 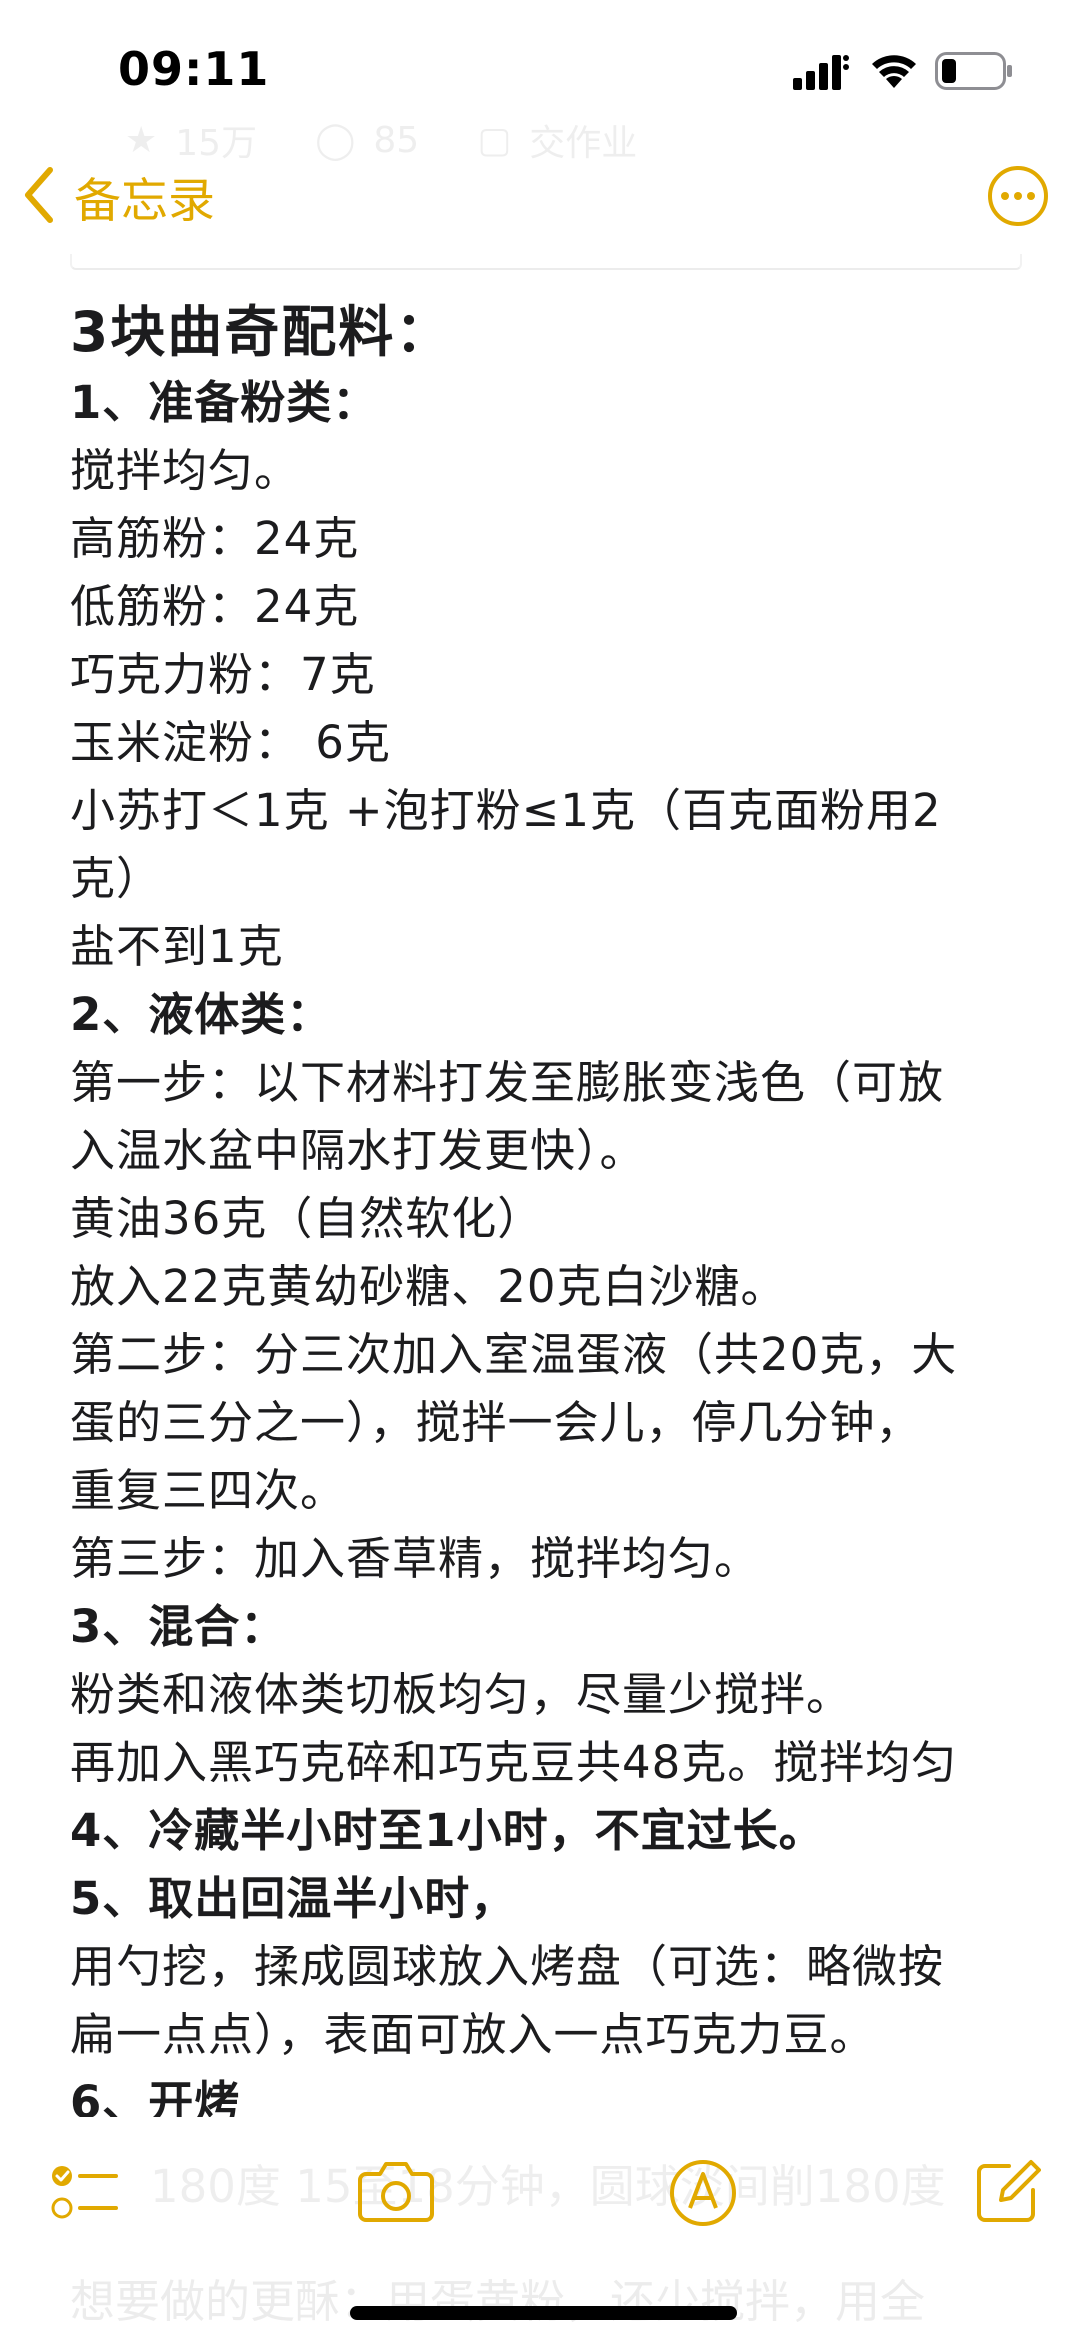 I want to click on note-line: 玉米淀粉： 6克, so click(x=230, y=742).